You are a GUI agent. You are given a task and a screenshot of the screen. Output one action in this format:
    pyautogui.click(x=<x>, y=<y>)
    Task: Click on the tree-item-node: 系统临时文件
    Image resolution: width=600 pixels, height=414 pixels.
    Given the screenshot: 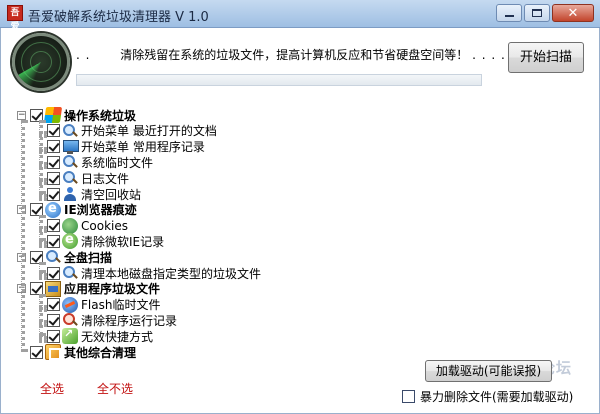 What is the action you would take?
    pyautogui.click(x=100, y=162)
    